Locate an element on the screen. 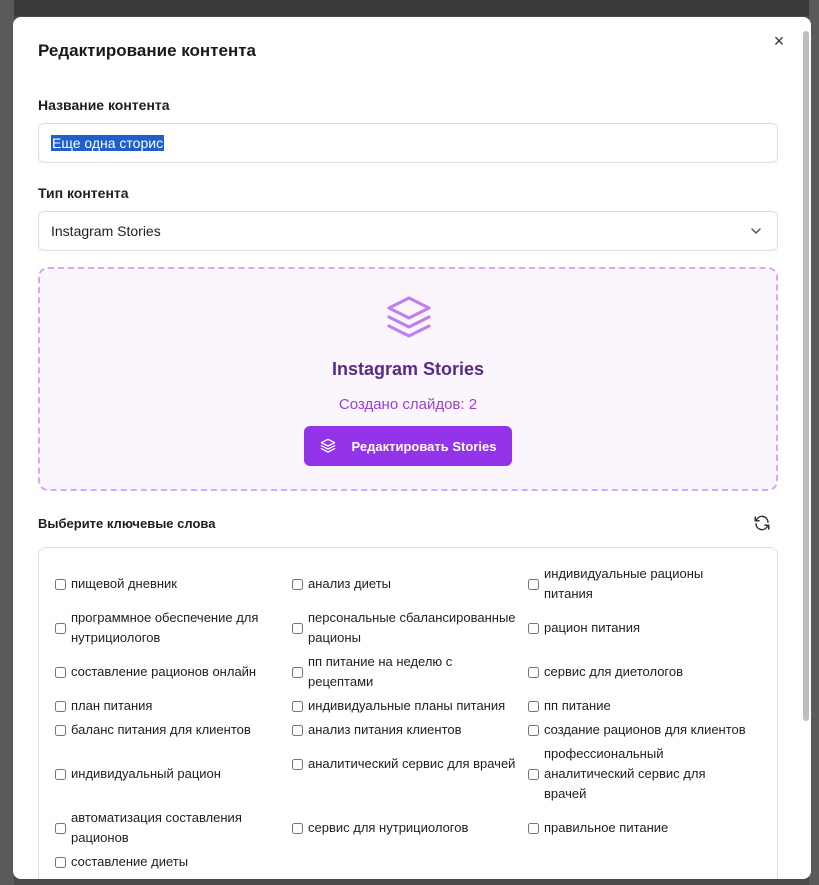 This screenshot has width=819, height=885. keyword-item: пп питание is located at coordinates (640, 706).